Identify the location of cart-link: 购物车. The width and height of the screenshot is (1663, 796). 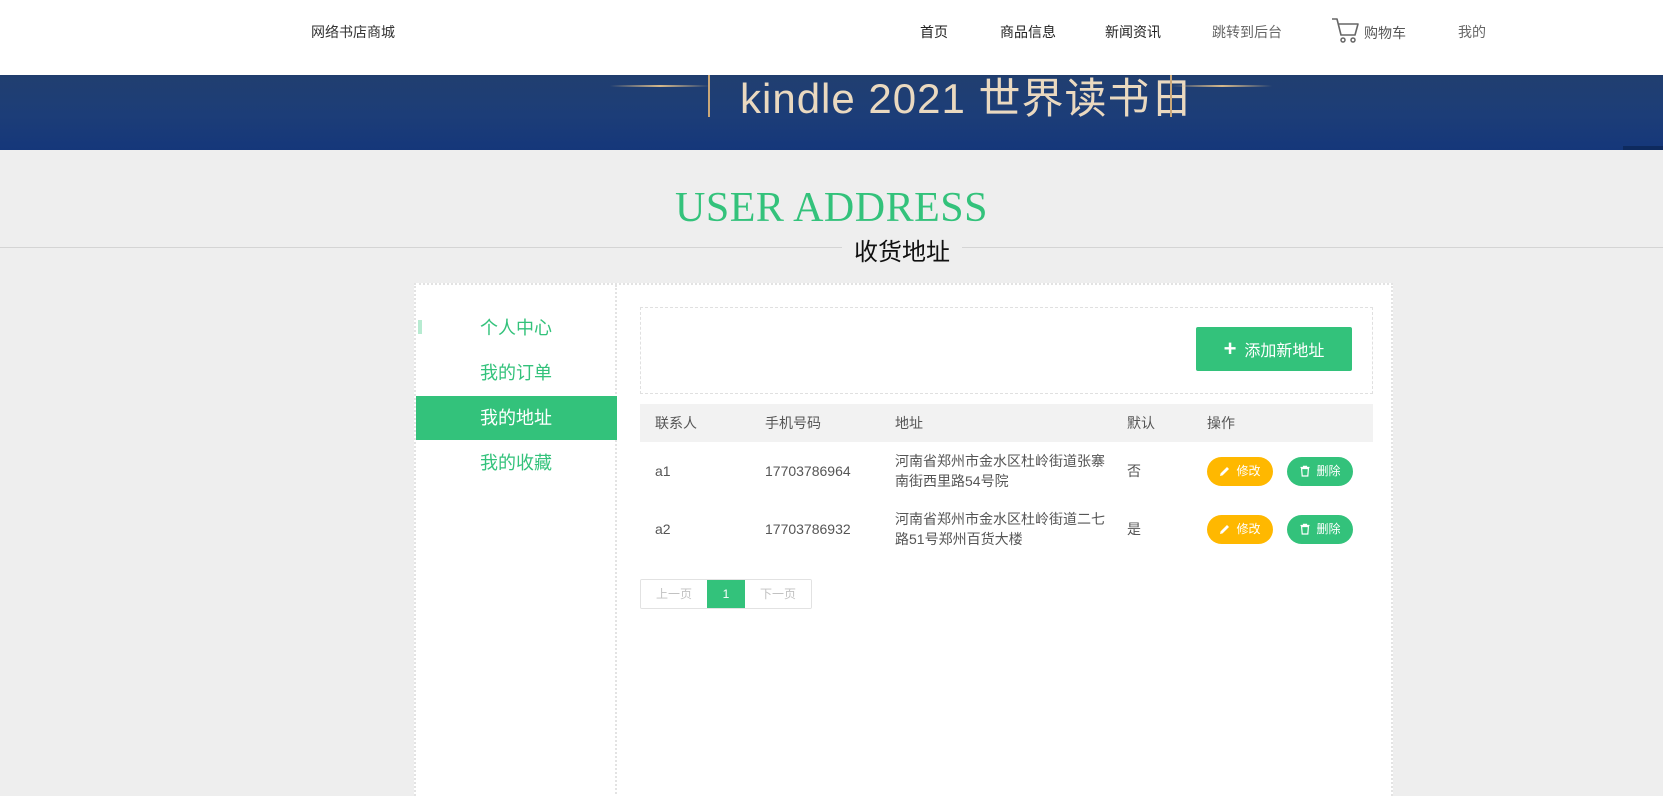
(1368, 30).